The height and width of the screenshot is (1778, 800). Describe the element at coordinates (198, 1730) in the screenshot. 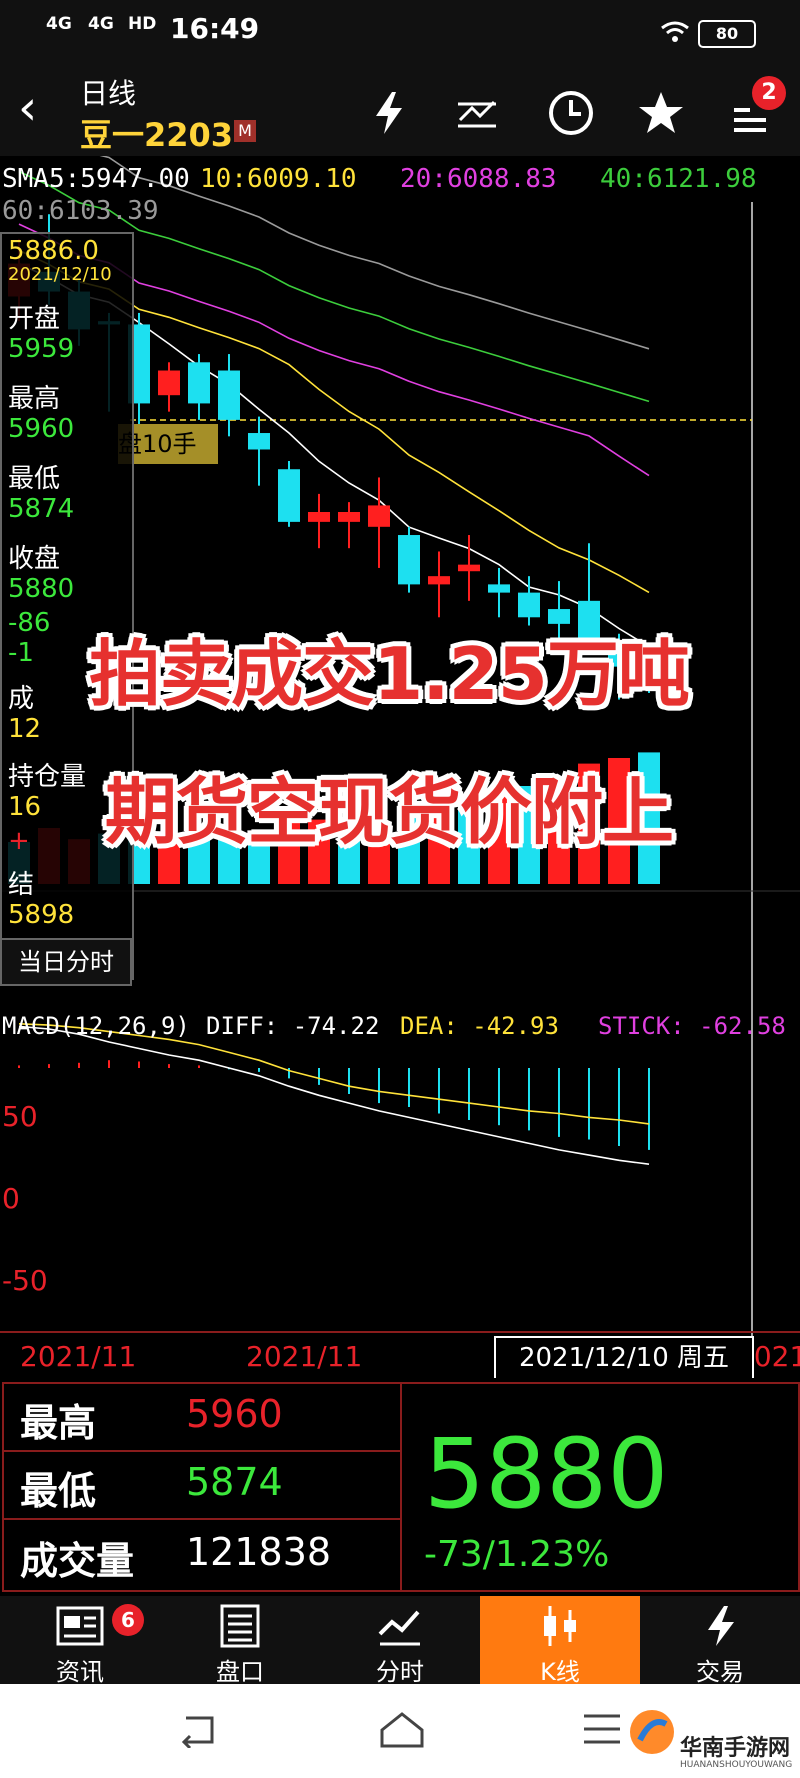

I see `system-back-icon` at that location.